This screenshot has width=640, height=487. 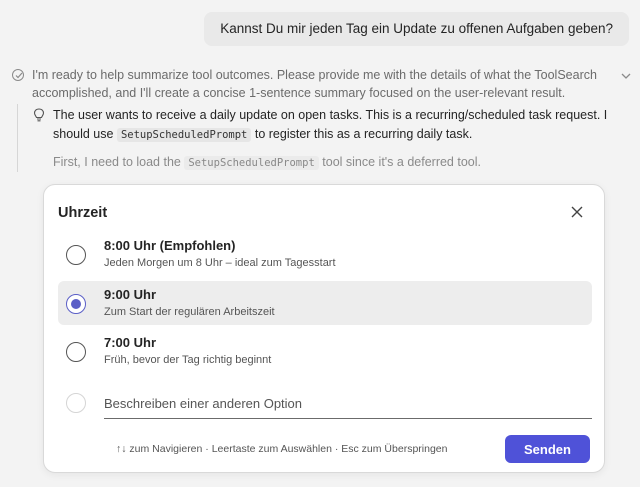 I want to click on lightbulb-icon, so click(x=39, y=115).